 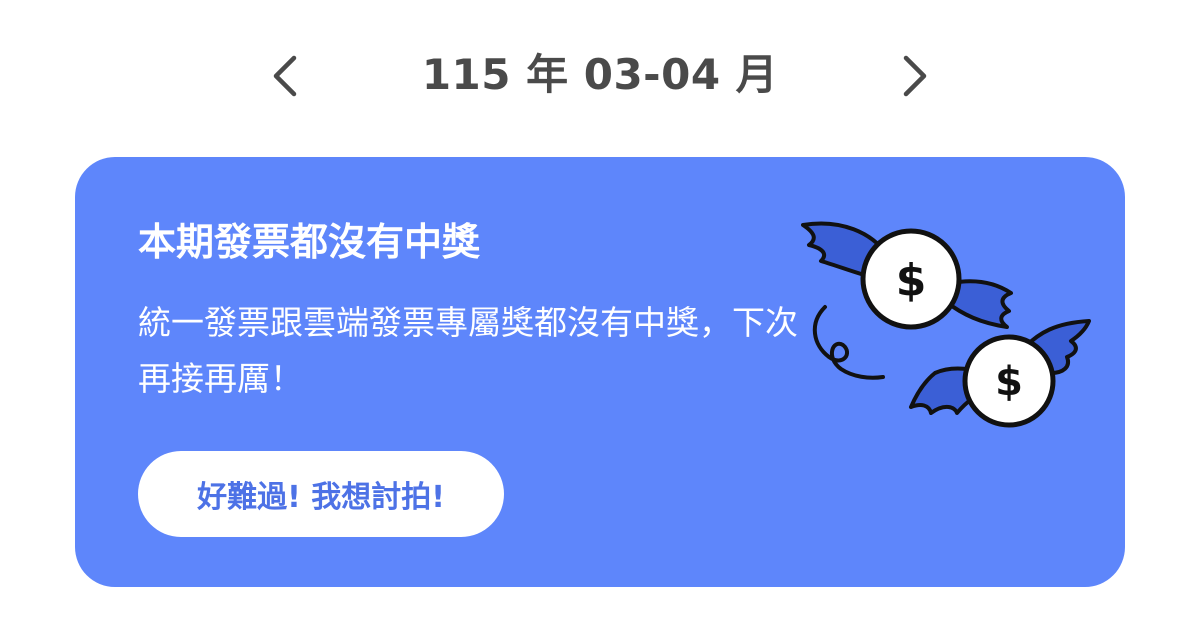 I want to click on chevron-right-icon, so click(x=915, y=76).